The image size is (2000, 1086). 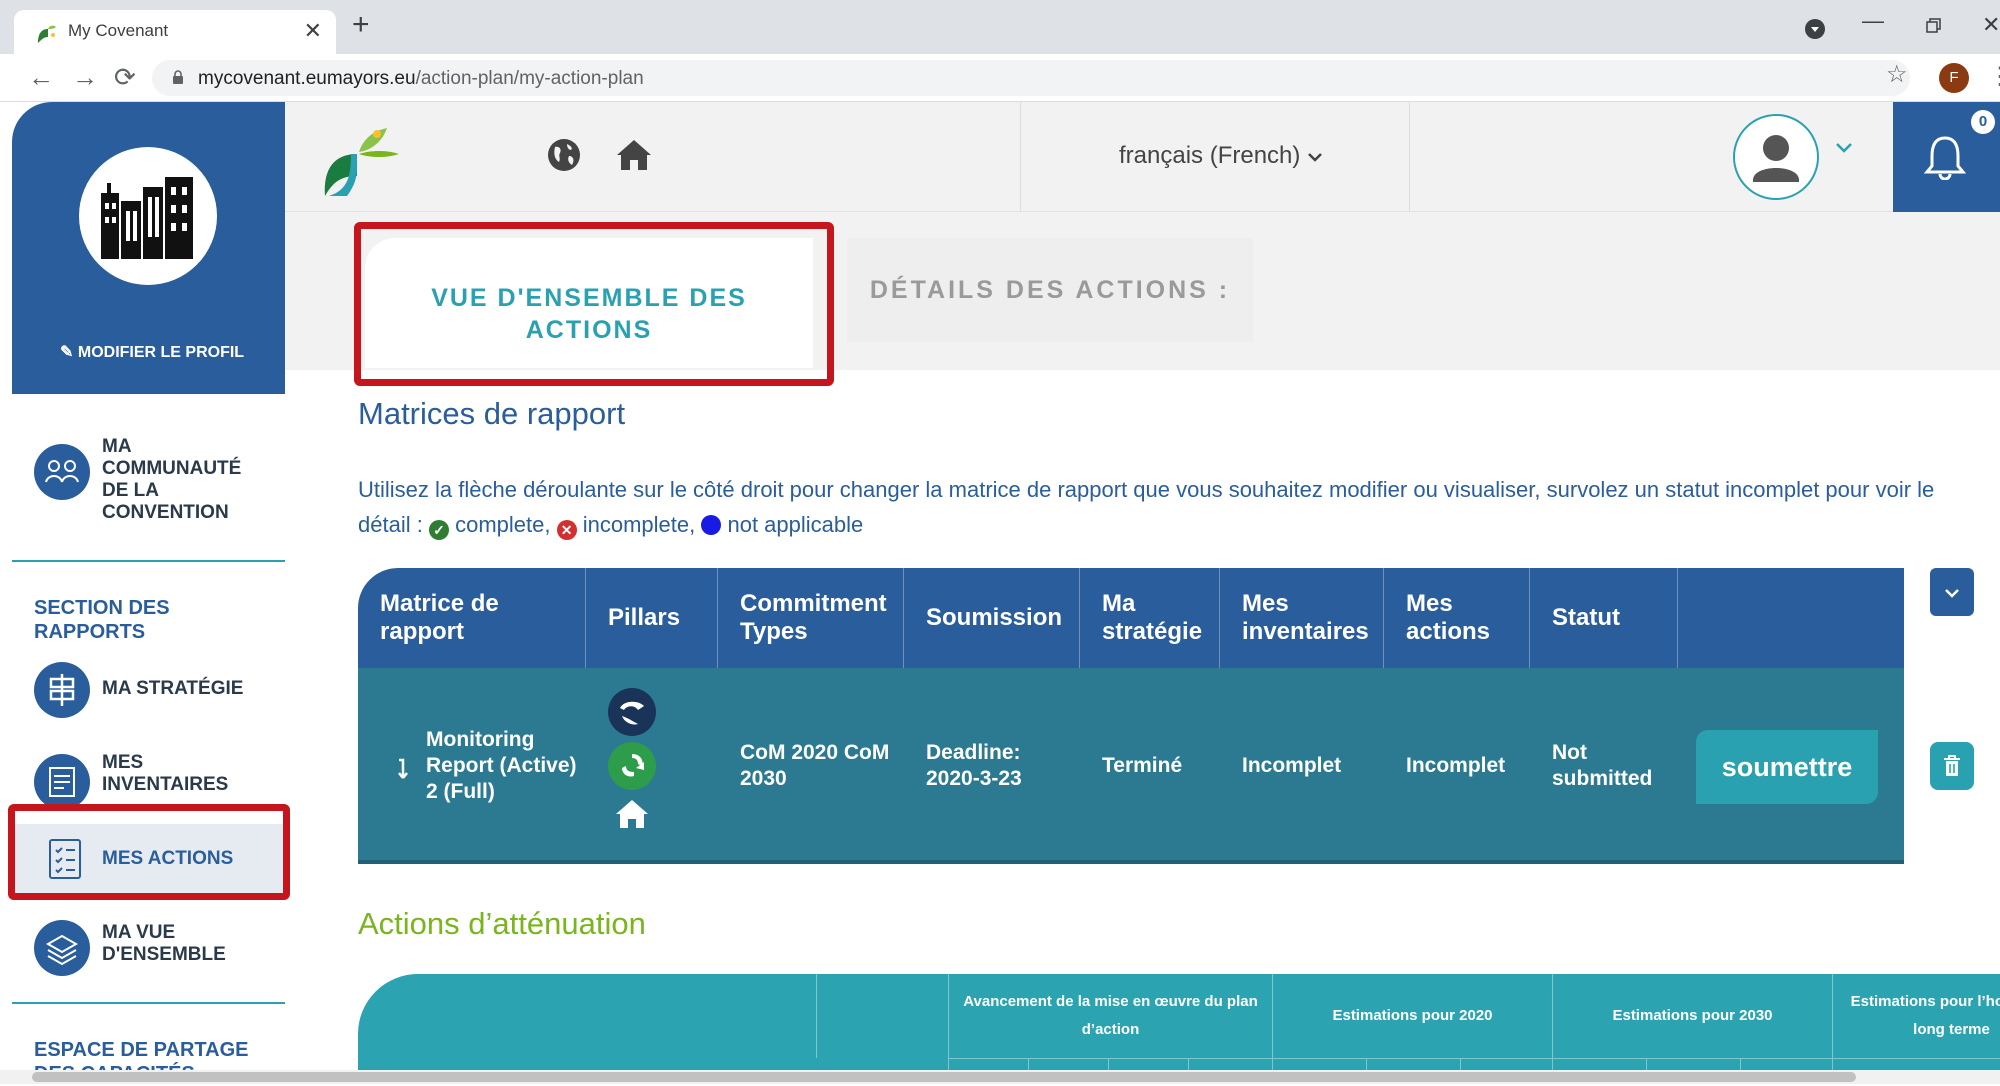 What do you see at coordinates (165, 773) in the screenshot?
I see `sidebar-item-label: MES INVENTAIRES` at bounding box center [165, 773].